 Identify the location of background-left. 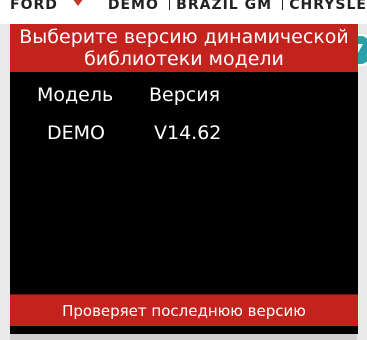
(5, 182).